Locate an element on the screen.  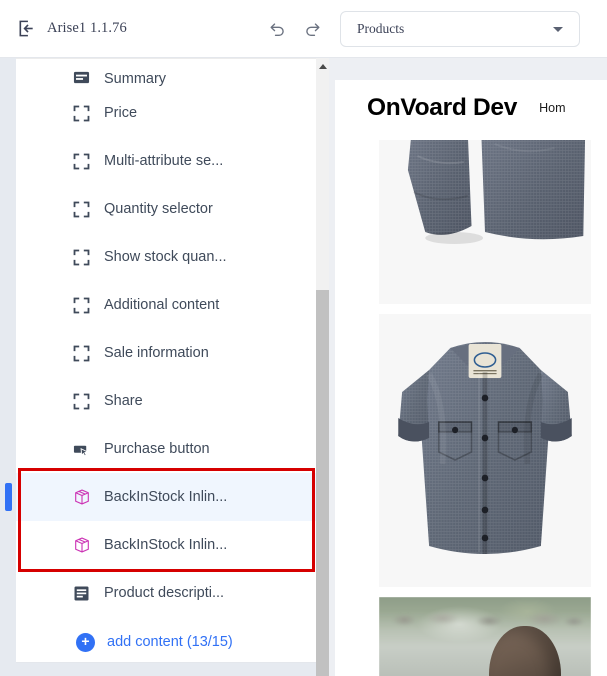
add-content-button: + add content (13/15) is located at coordinates (166, 639).